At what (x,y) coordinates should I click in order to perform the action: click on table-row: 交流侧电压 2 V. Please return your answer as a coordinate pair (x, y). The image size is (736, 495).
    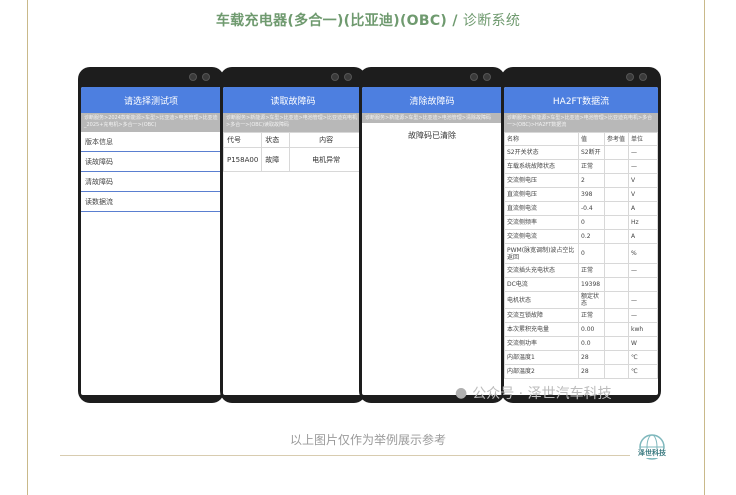
    Looking at the image, I should click on (581, 180).